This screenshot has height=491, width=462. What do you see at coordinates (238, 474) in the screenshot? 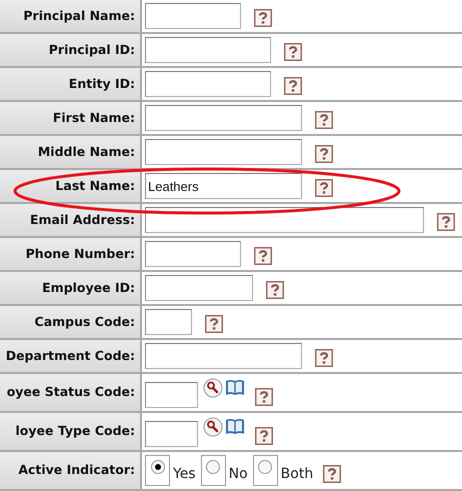
I see `radio-label: No` at bounding box center [238, 474].